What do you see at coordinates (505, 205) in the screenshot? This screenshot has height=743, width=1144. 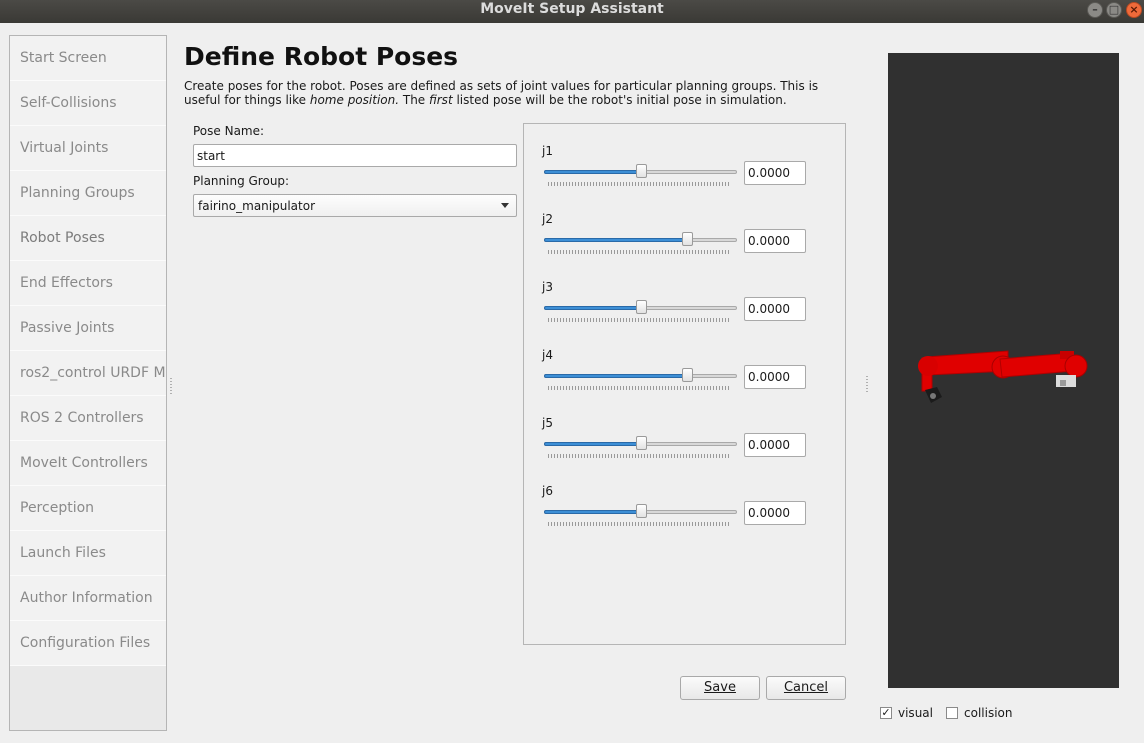 I see `chevron-down-icon` at bounding box center [505, 205].